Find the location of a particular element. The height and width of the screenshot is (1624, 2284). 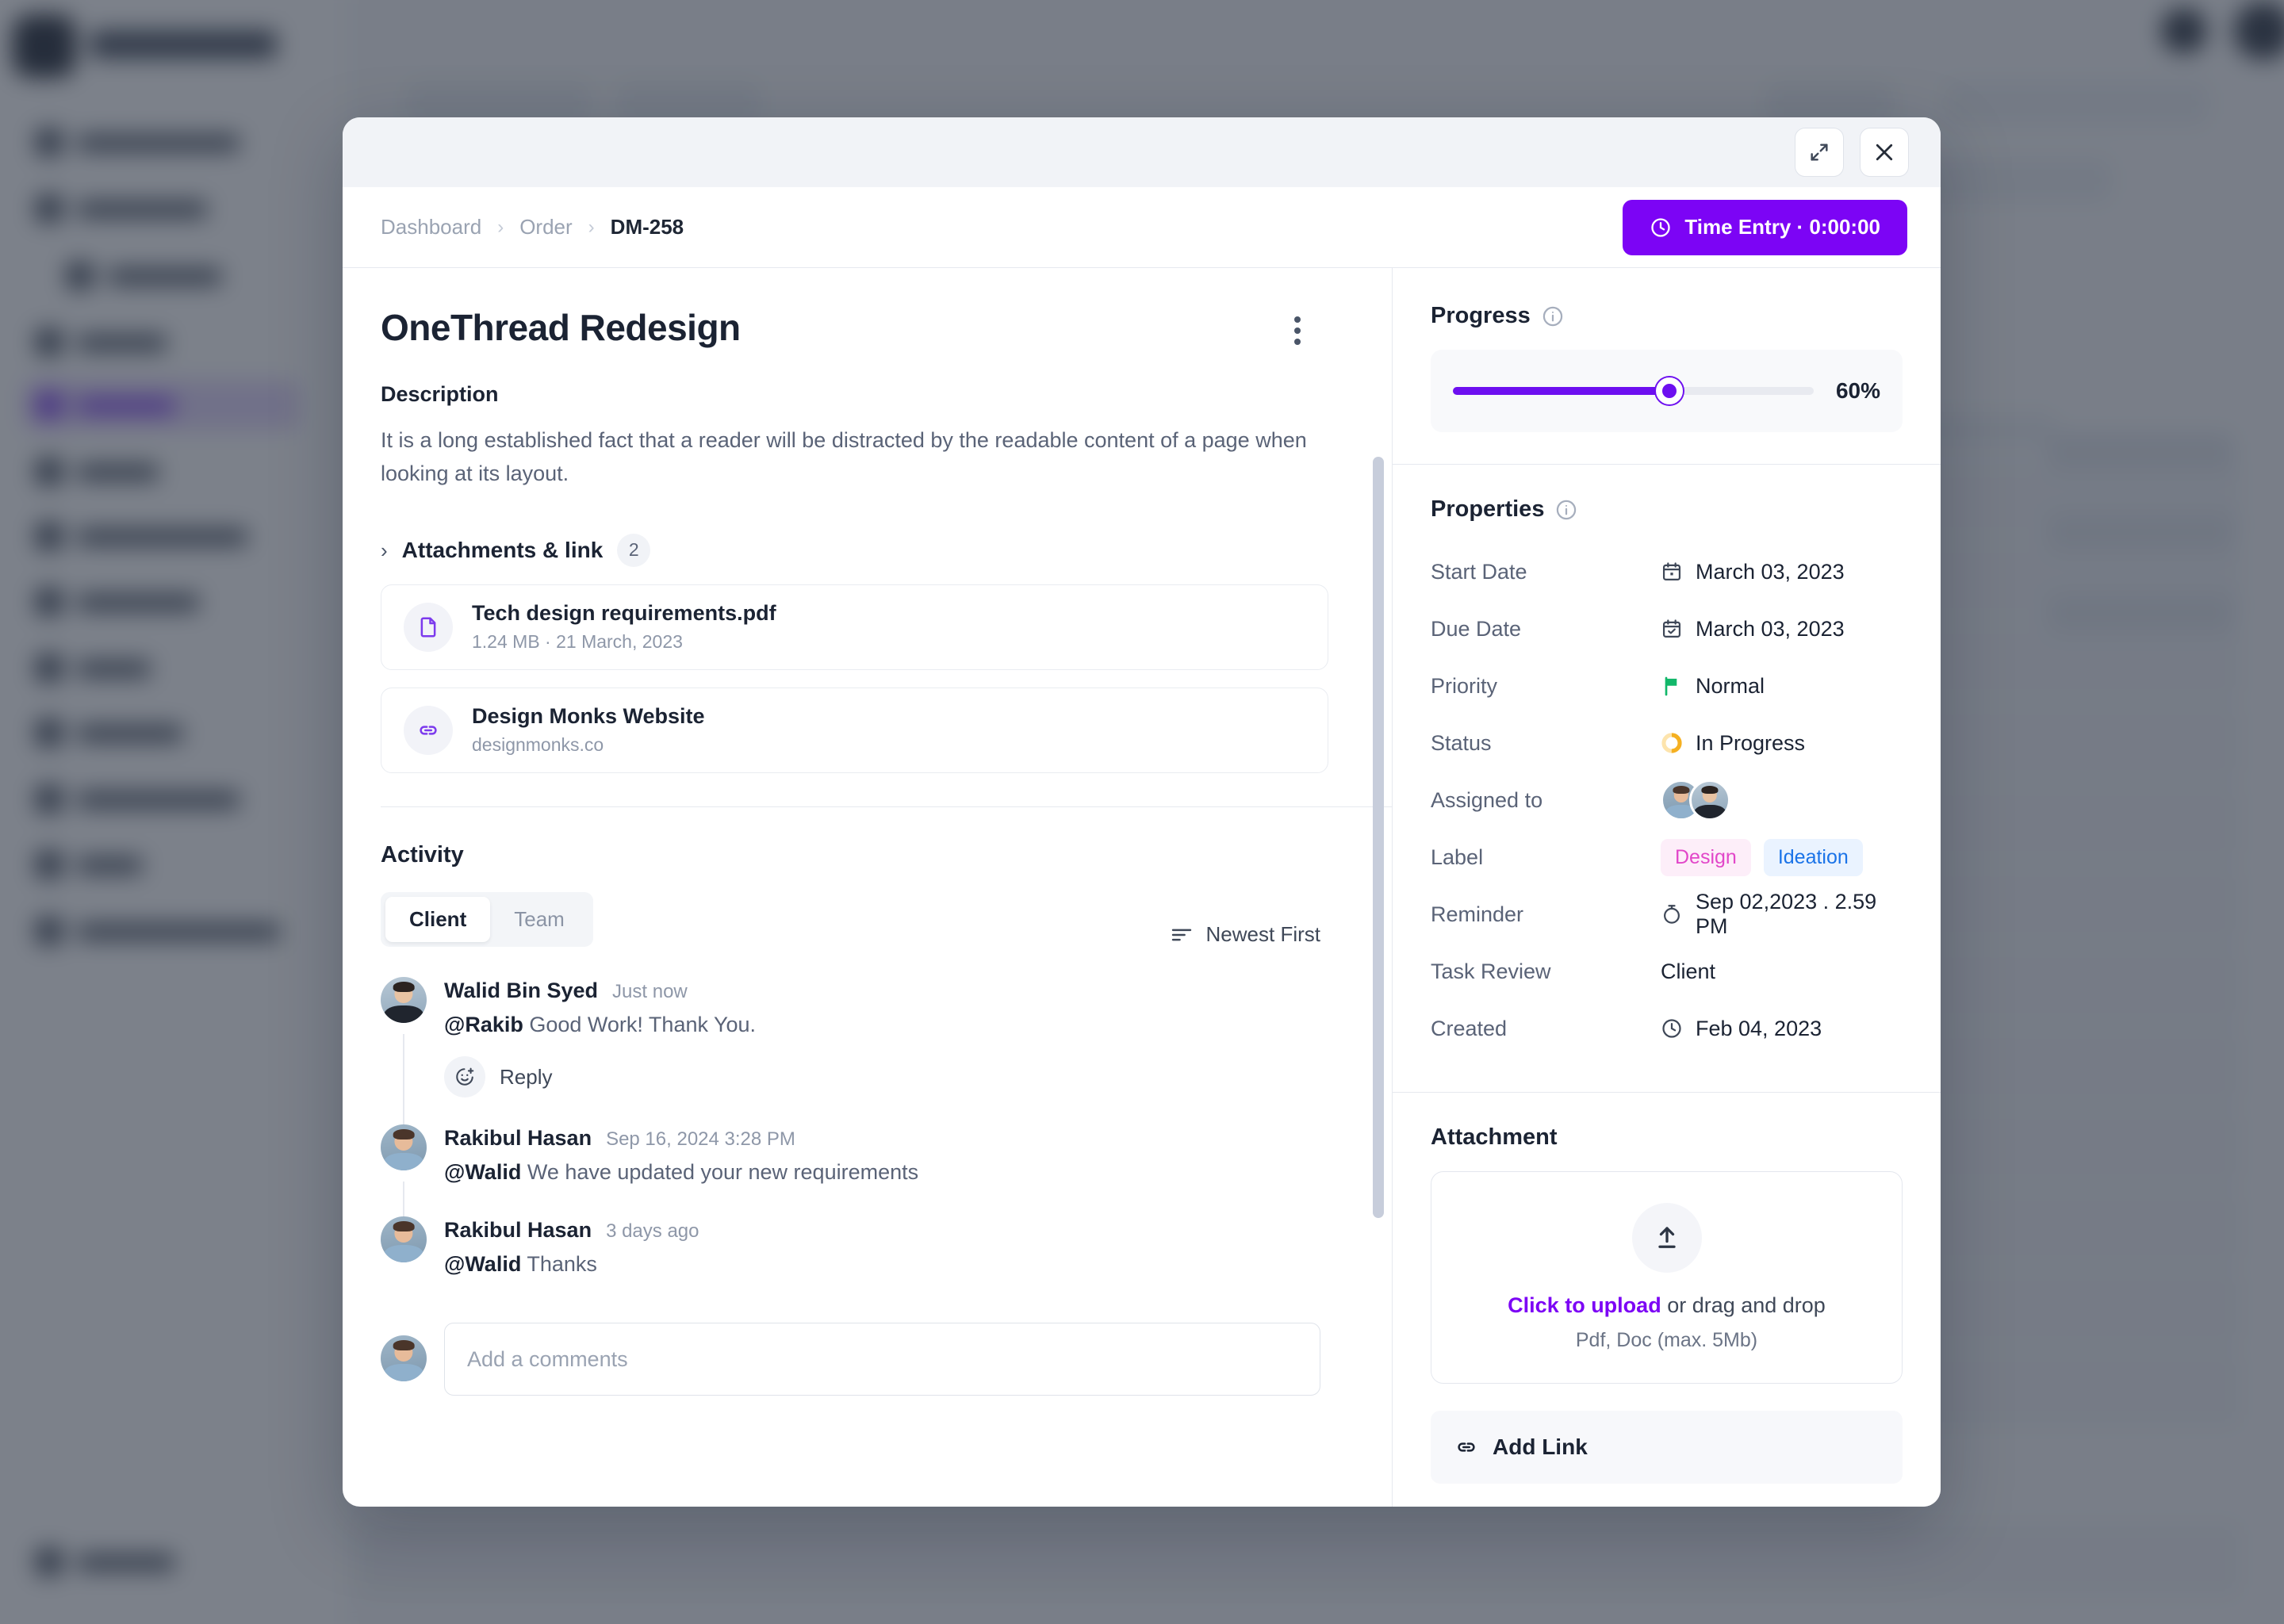

comment-body-text: We have updated your new requirements is located at coordinates (720, 1172).